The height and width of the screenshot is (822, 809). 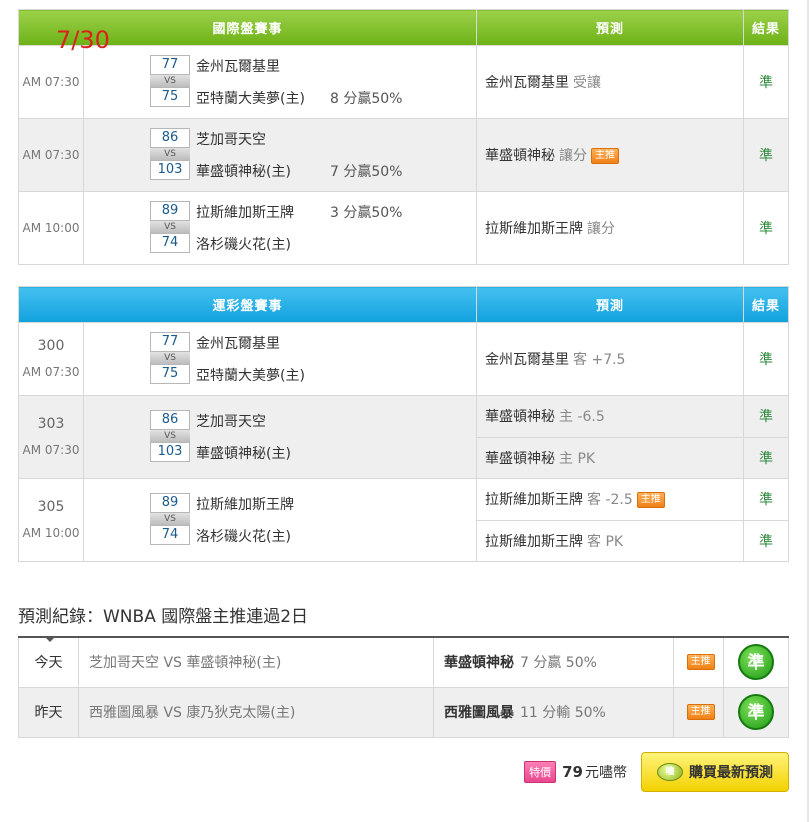 I want to click on record-row: 昨天 西雅圖風暴 VS 康乃狄克太陽(主) 西雅圖風暴 11 分輸 50% 主推 準, so click(x=403, y=712).